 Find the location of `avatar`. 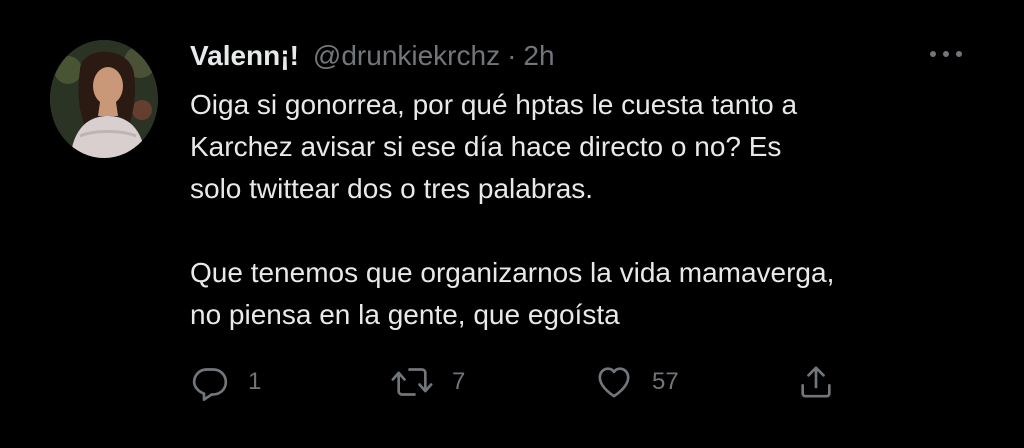

avatar is located at coordinates (104, 99).